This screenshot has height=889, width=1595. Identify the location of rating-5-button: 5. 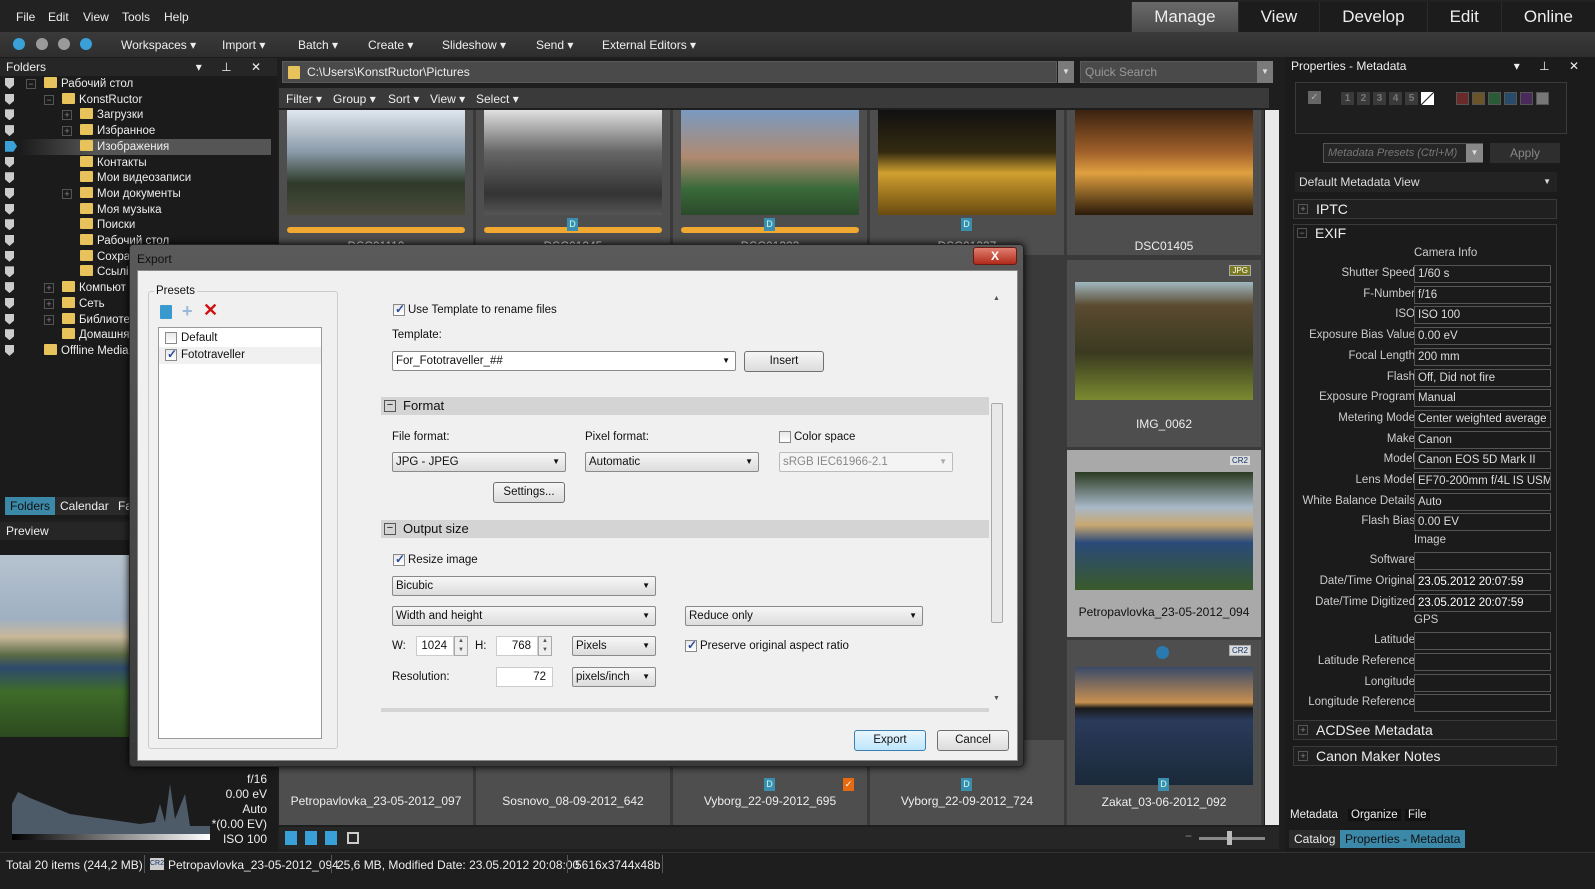
(1411, 98).